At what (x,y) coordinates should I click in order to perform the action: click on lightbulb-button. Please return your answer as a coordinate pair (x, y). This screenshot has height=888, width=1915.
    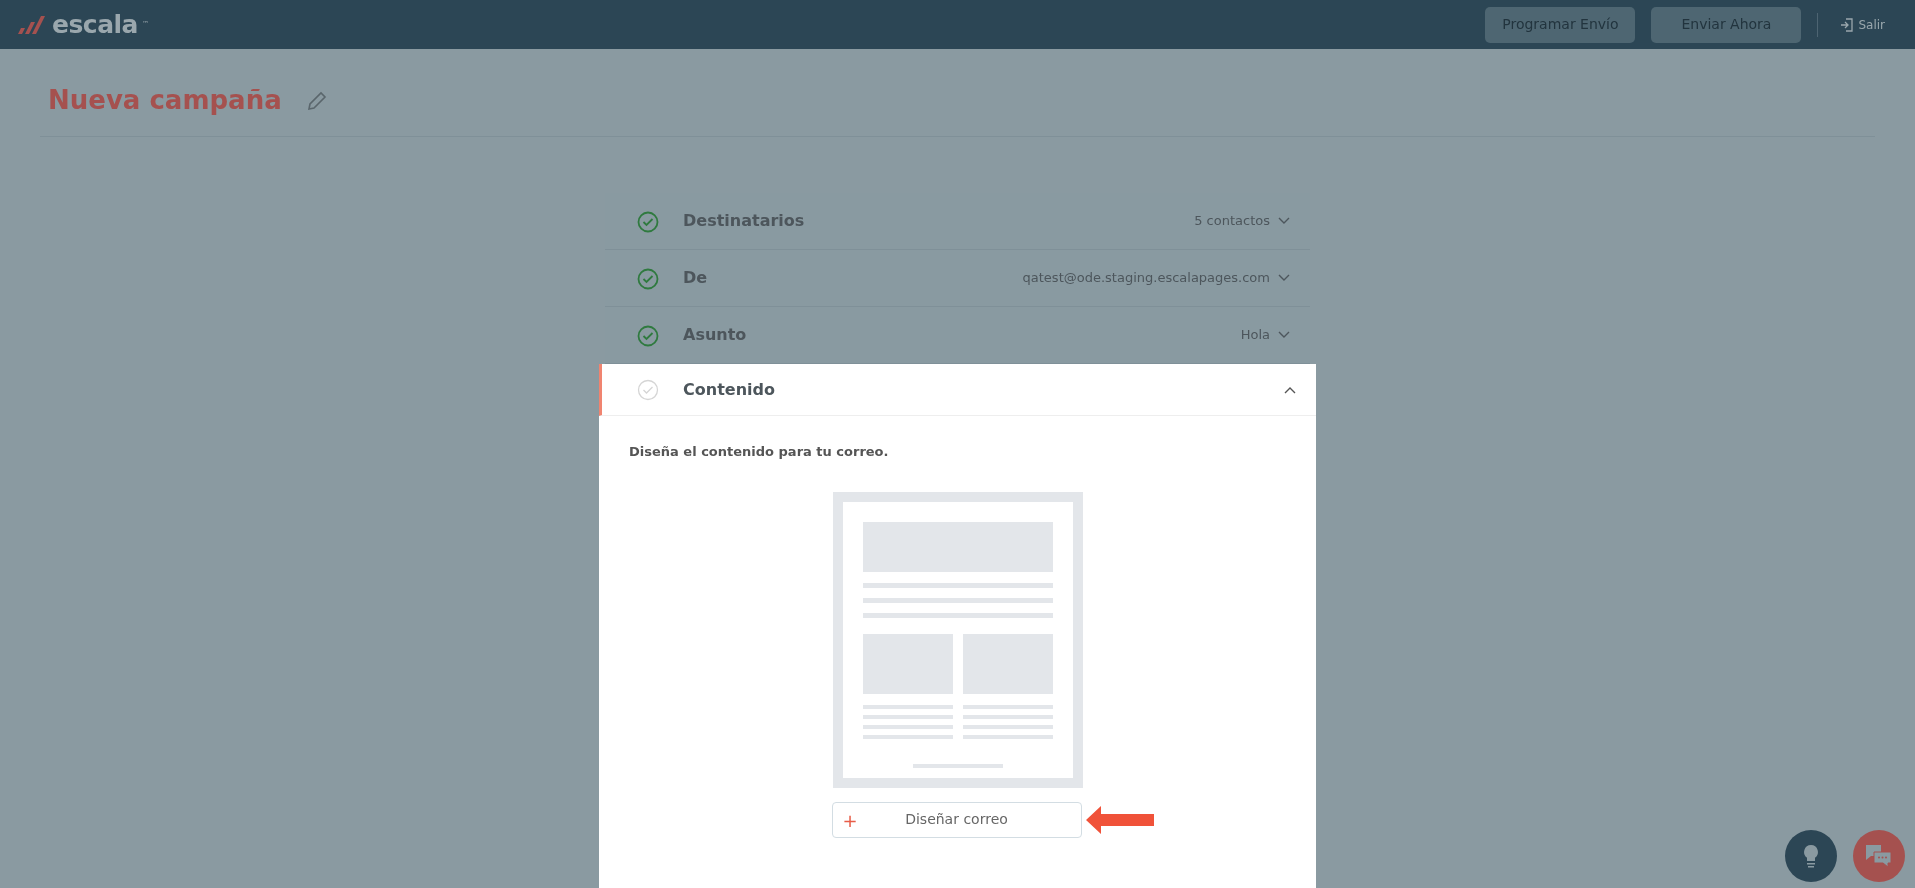
    Looking at the image, I should click on (1811, 856).